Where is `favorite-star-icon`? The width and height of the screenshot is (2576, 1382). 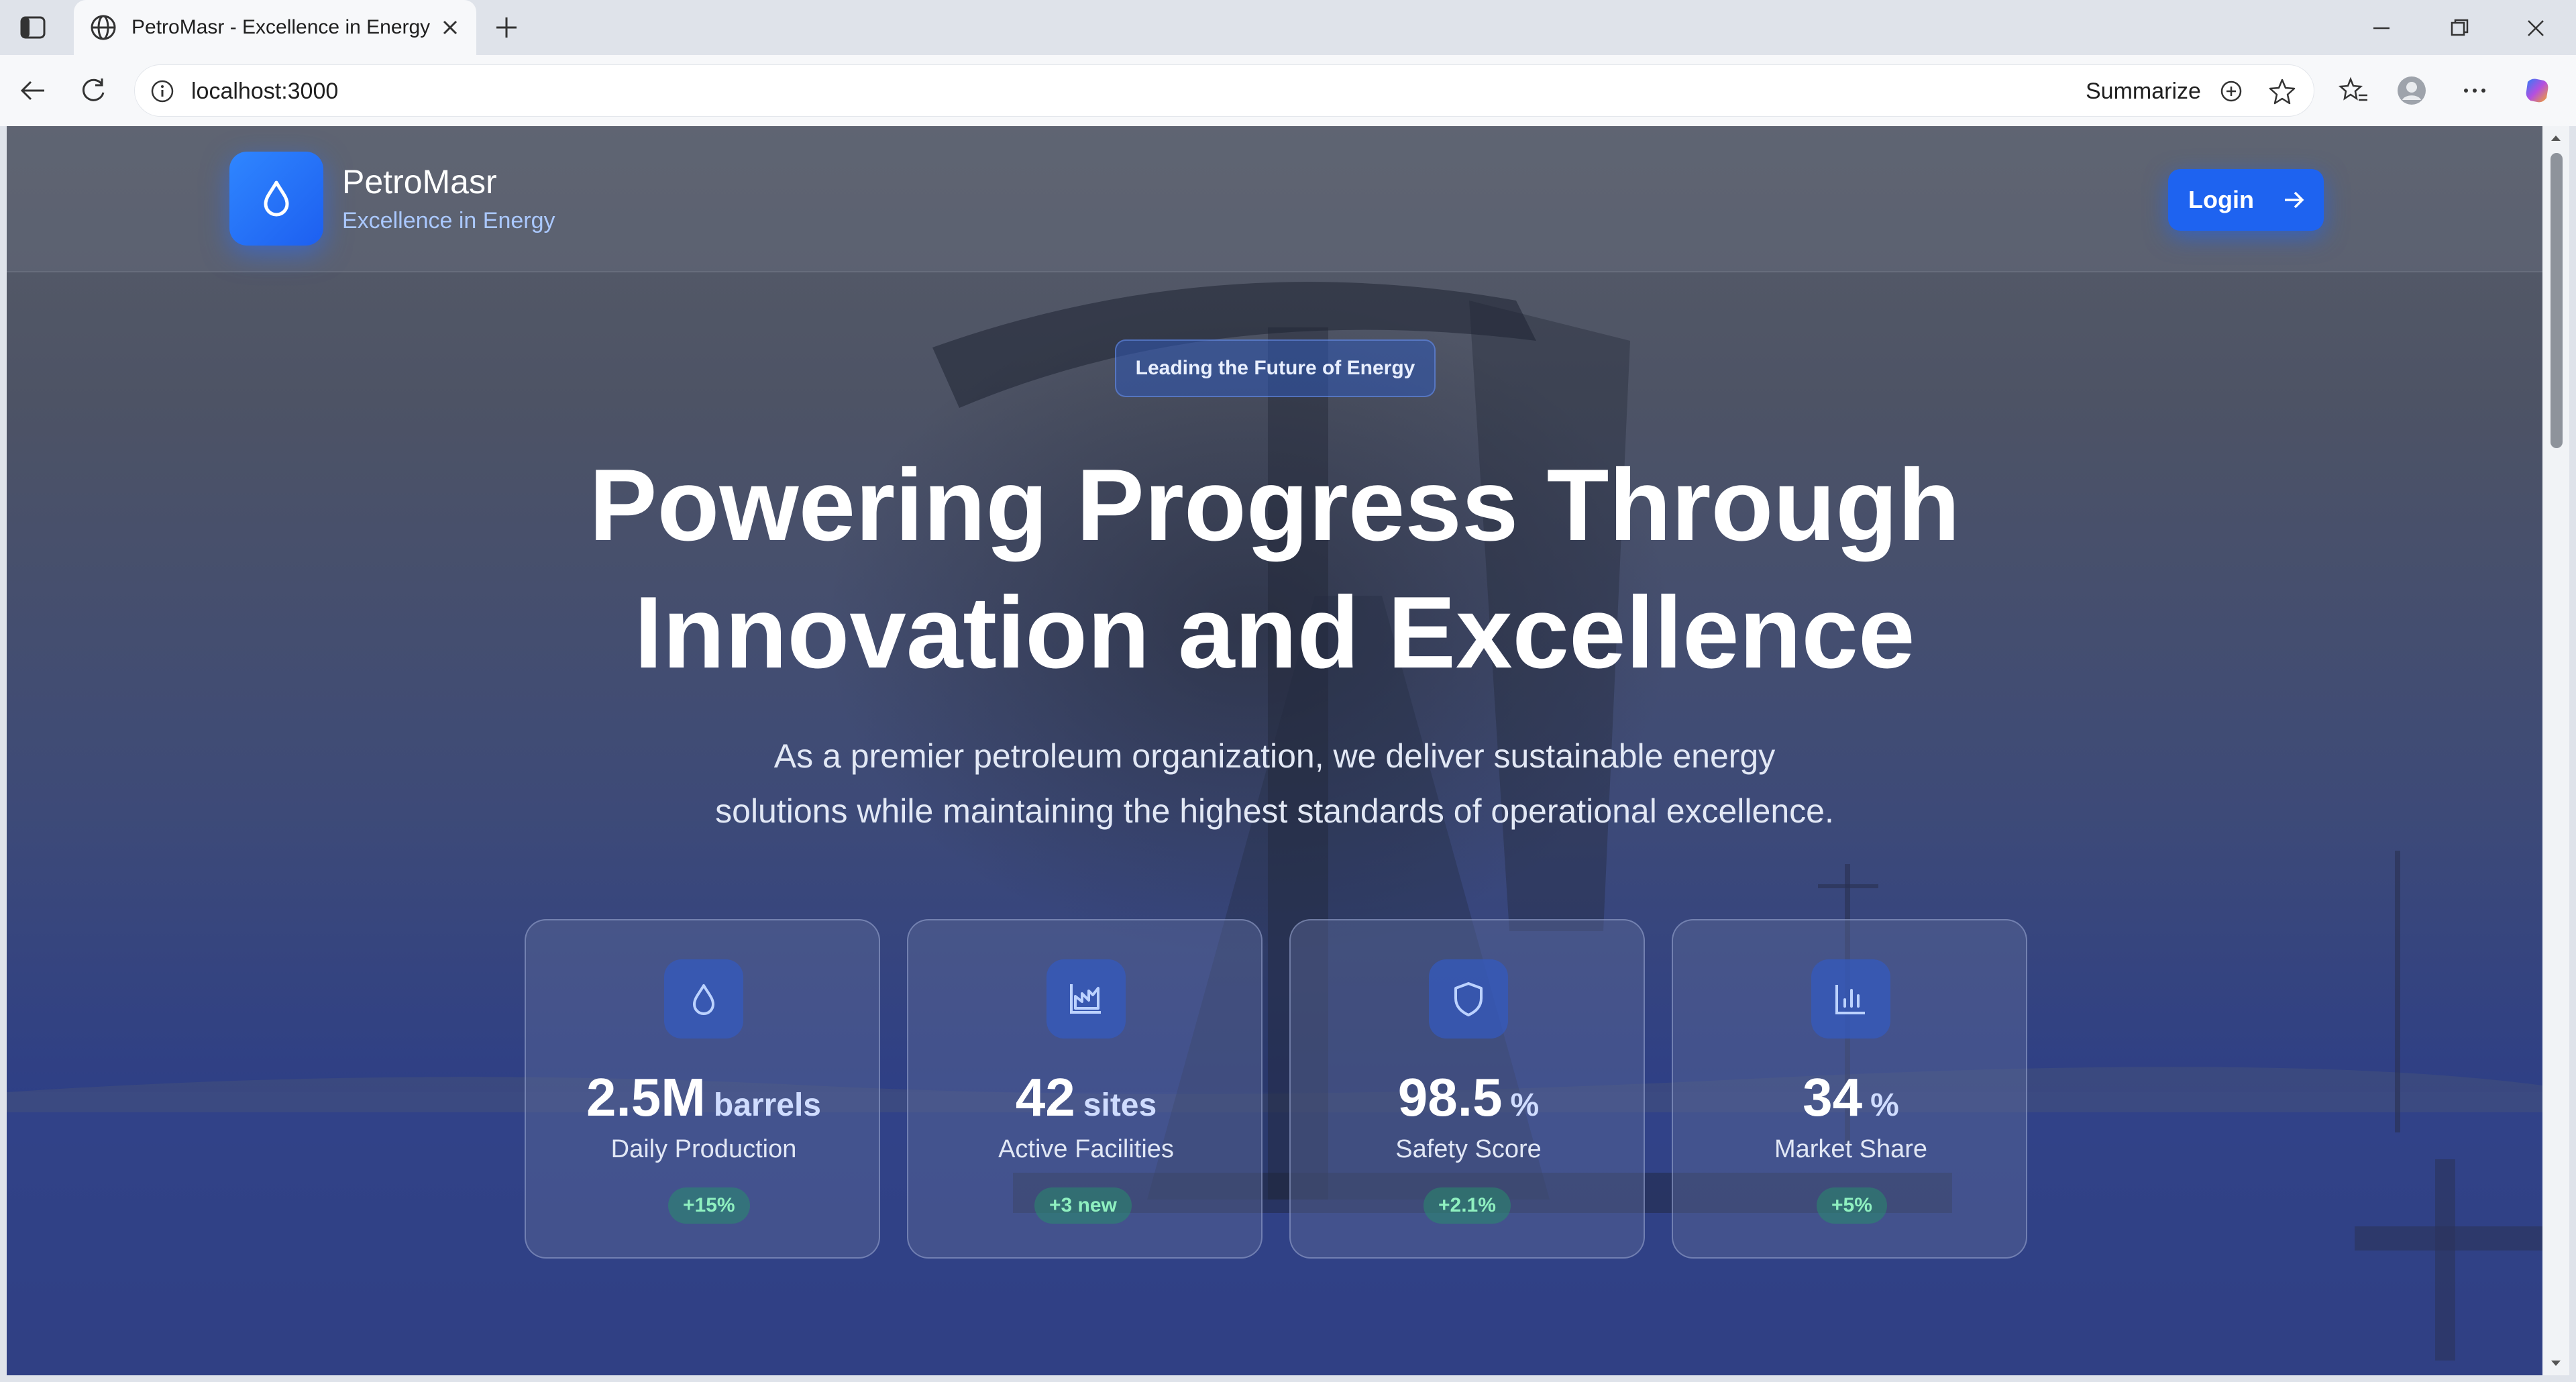
favorite-star-icon is located at coordinates (2282, 91).